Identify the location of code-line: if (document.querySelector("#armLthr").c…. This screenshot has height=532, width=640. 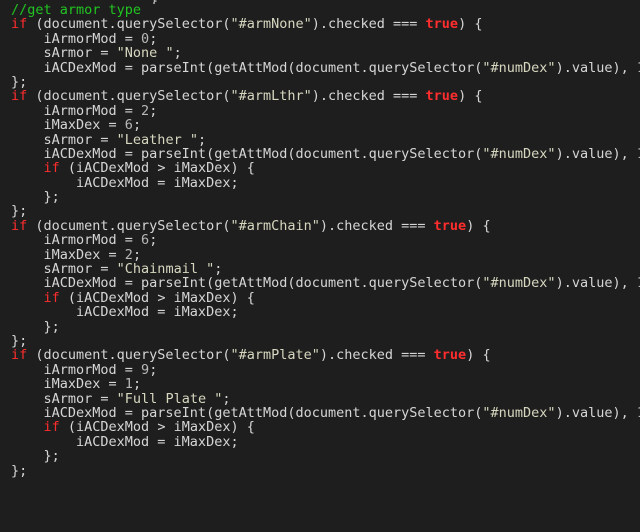
(325, 96).